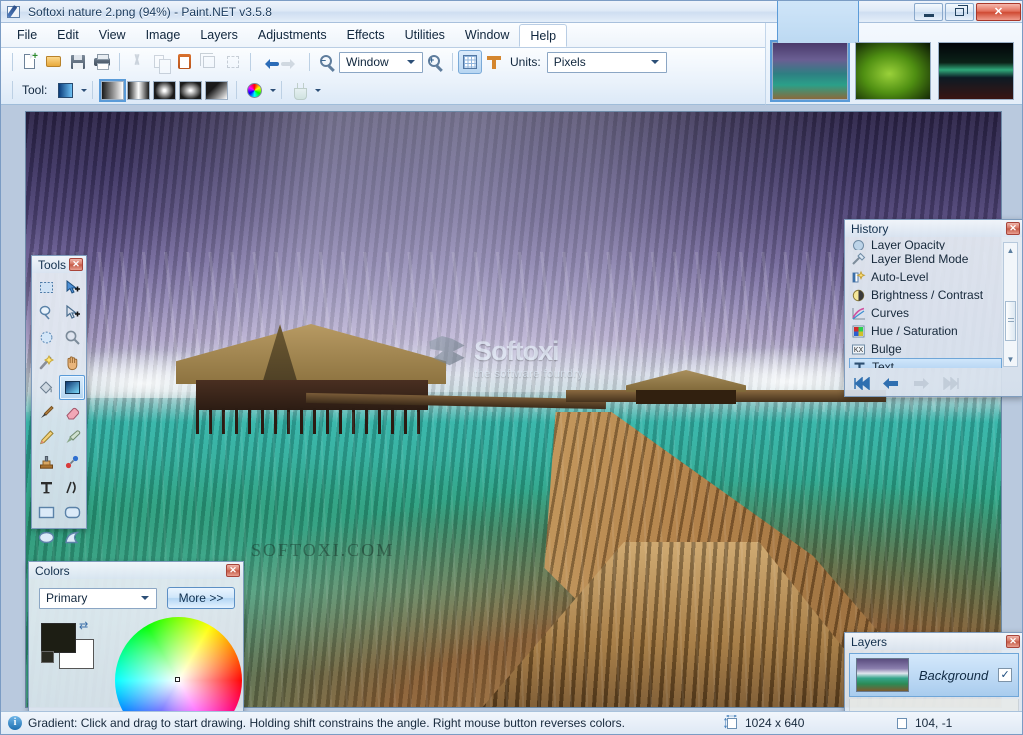  I want to click on close-button: ✕, so click(998, 12).